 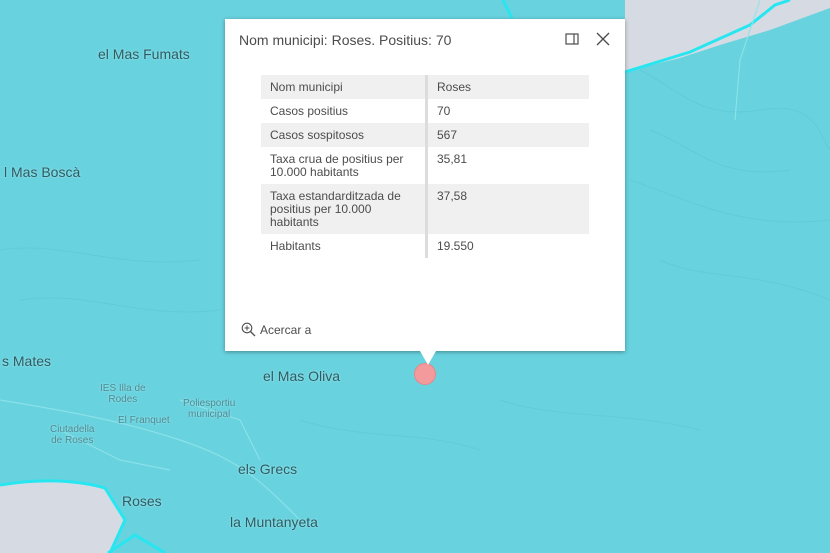 I want to click on zoom-to-label: Acercar a, so click(x=286, y=329).